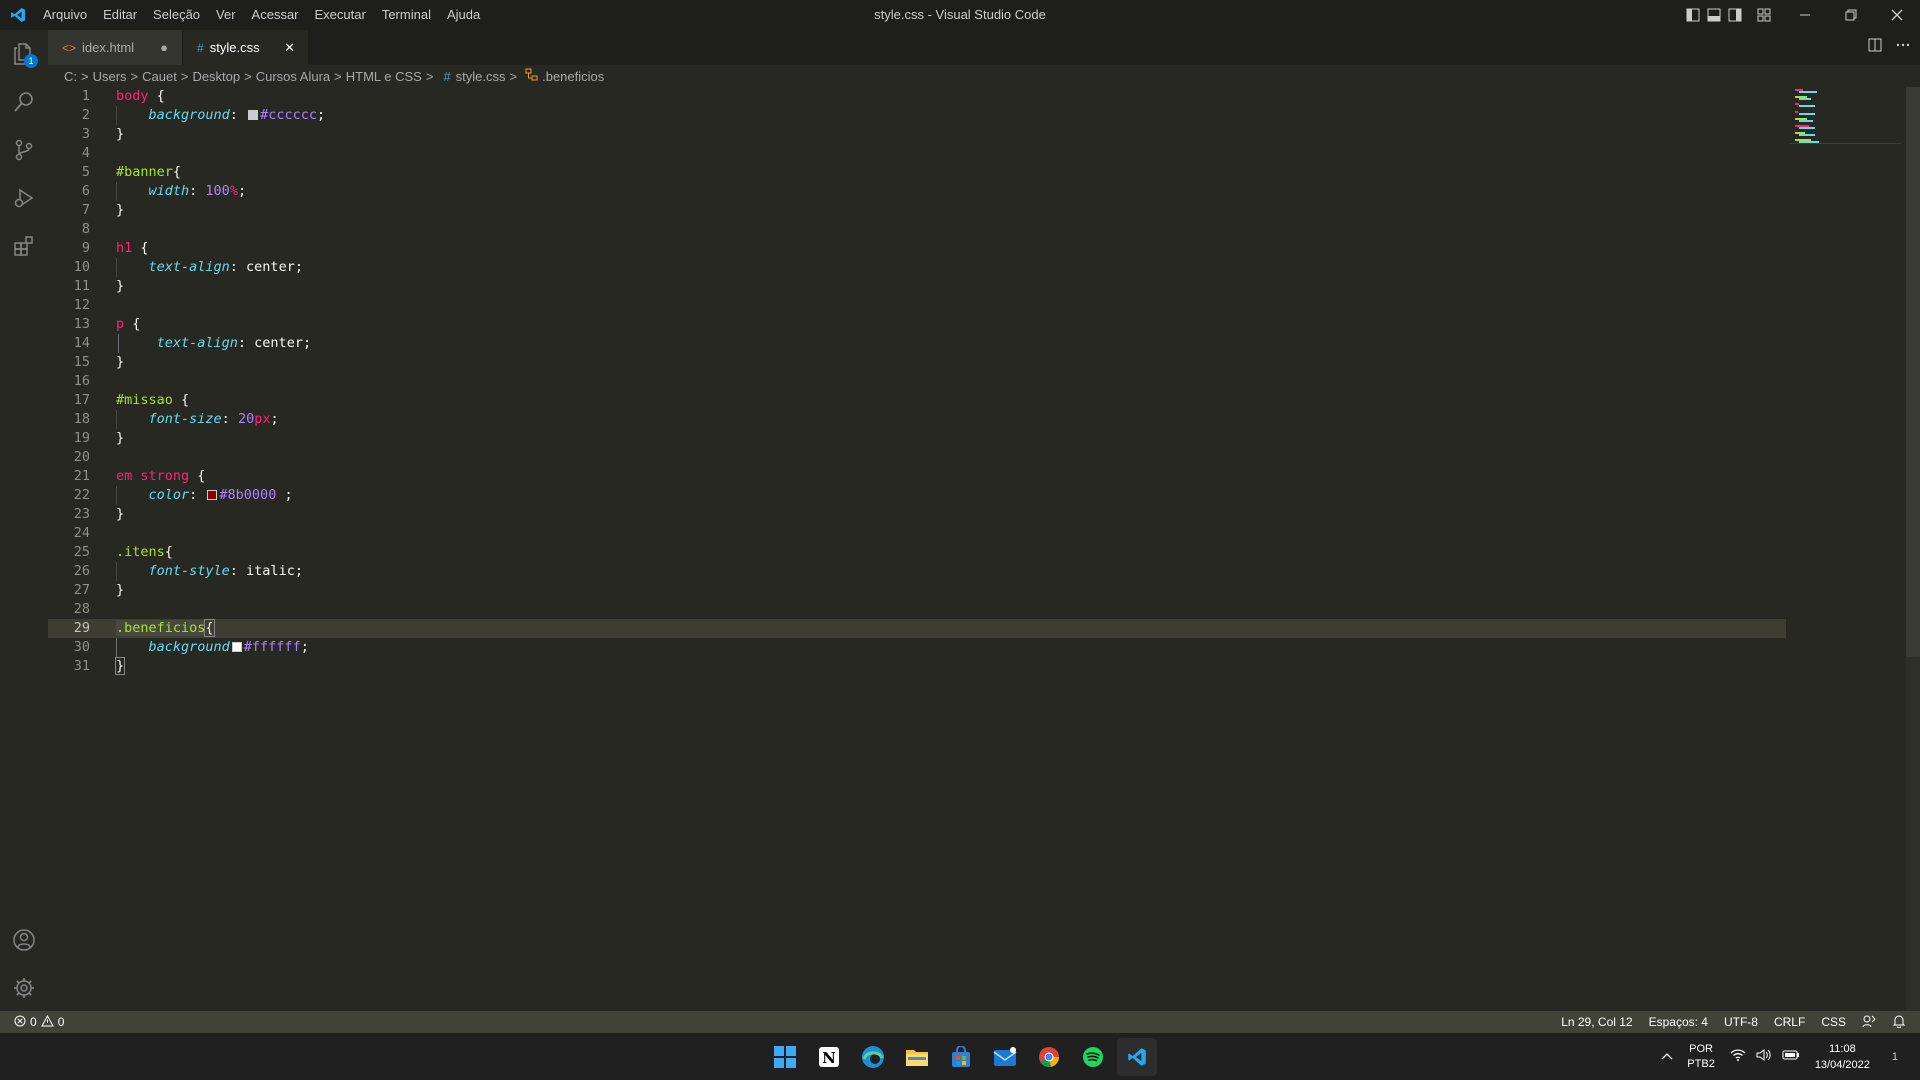 Image resolution: width=1920 pixels, height=1080 pixels. What do you see at coordinates (17, 15) in the screenshot?
I see `vscode-logo-icon` at bounding box center [17, 15].